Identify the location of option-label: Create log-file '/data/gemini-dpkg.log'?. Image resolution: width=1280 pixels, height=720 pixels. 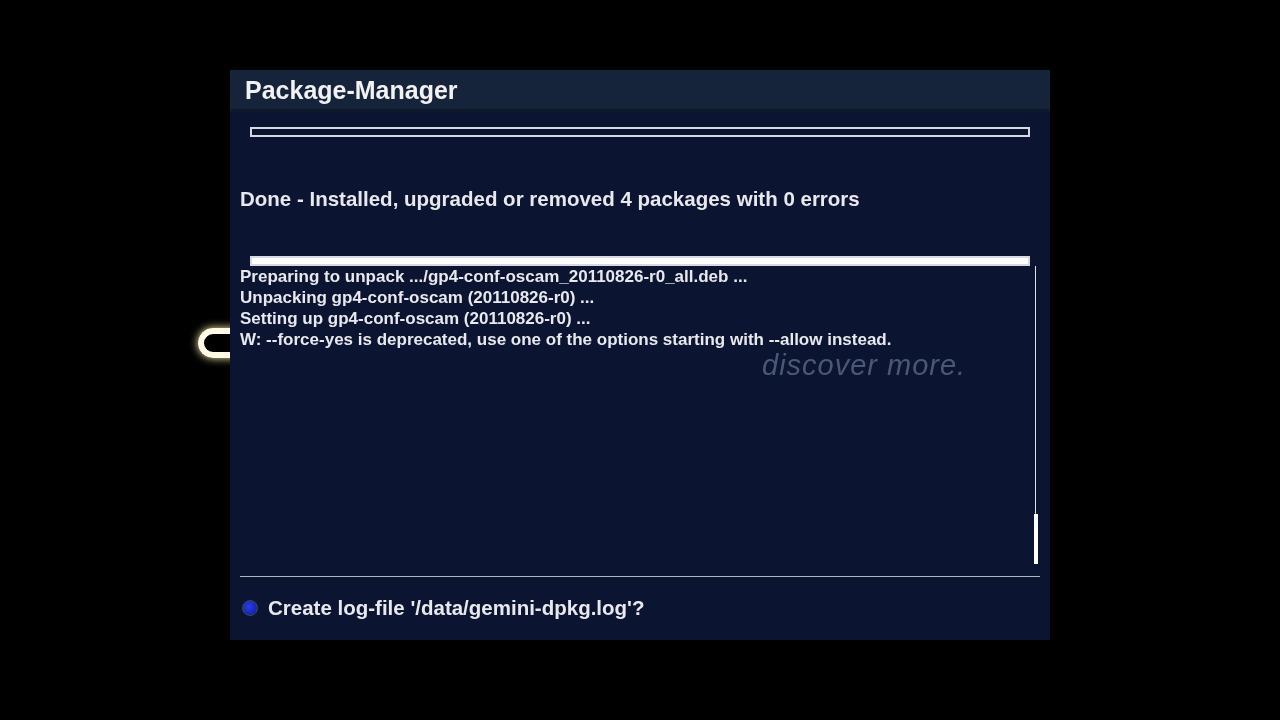
(456, 608).